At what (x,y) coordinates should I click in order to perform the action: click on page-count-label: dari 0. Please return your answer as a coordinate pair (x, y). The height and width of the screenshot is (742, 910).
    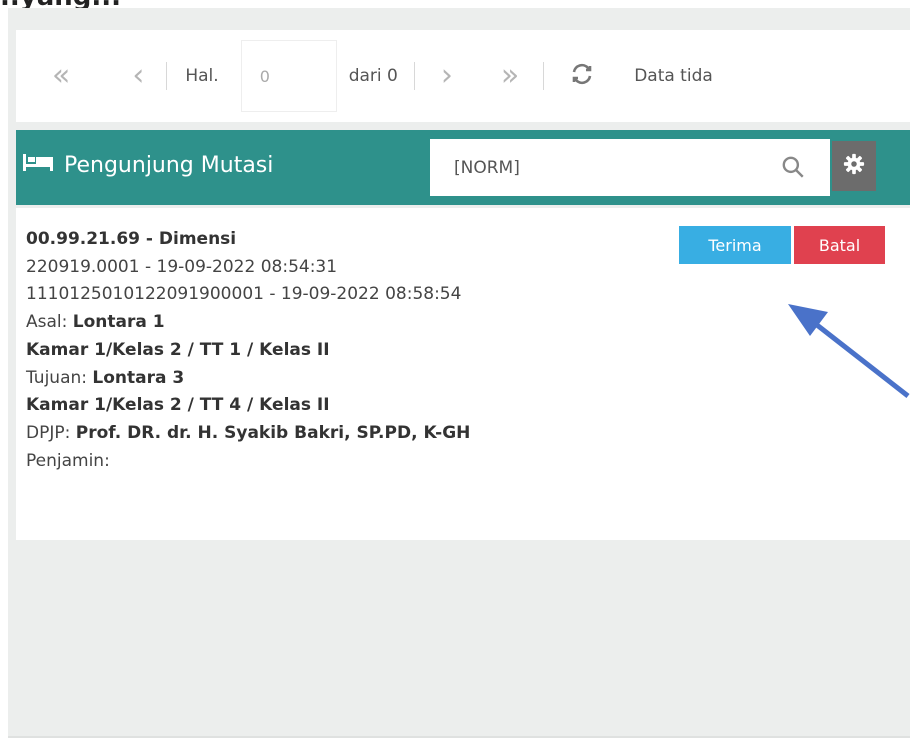
    Looking at the image, I should click on (373, 76).